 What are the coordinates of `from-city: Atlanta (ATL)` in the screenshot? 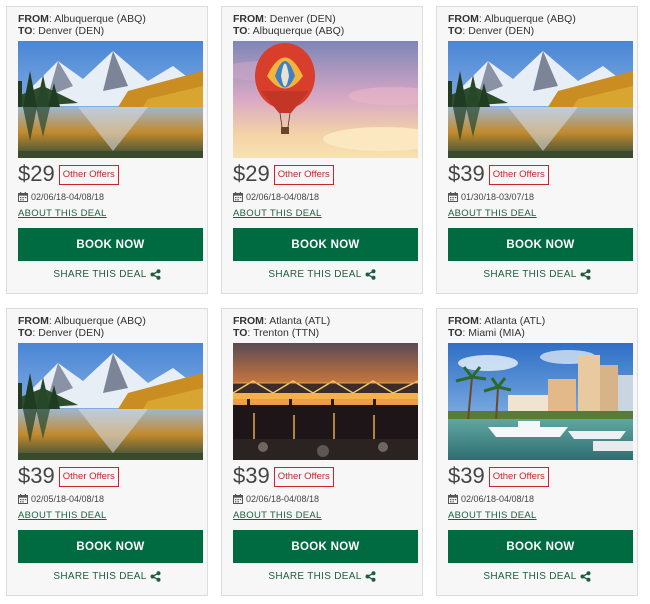 It's located at (515, 321).